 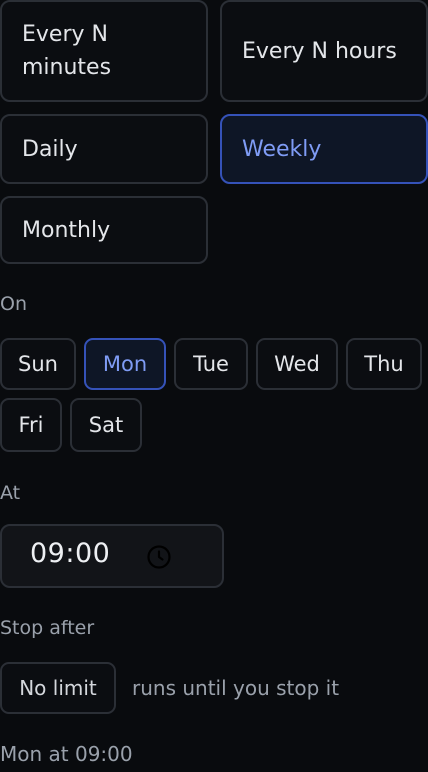 What do you see at coordinates (319, 51) in the screenshot?
I see `frequency-option-label: Every N hours` at bounding box center [319, 51].